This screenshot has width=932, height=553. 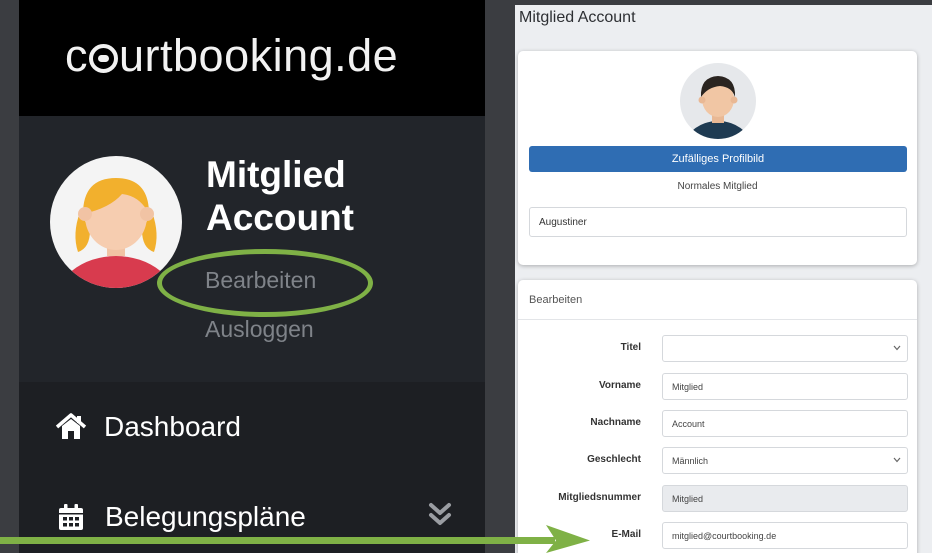 I want to click on calendar-icon, so click(x=71, y=517).